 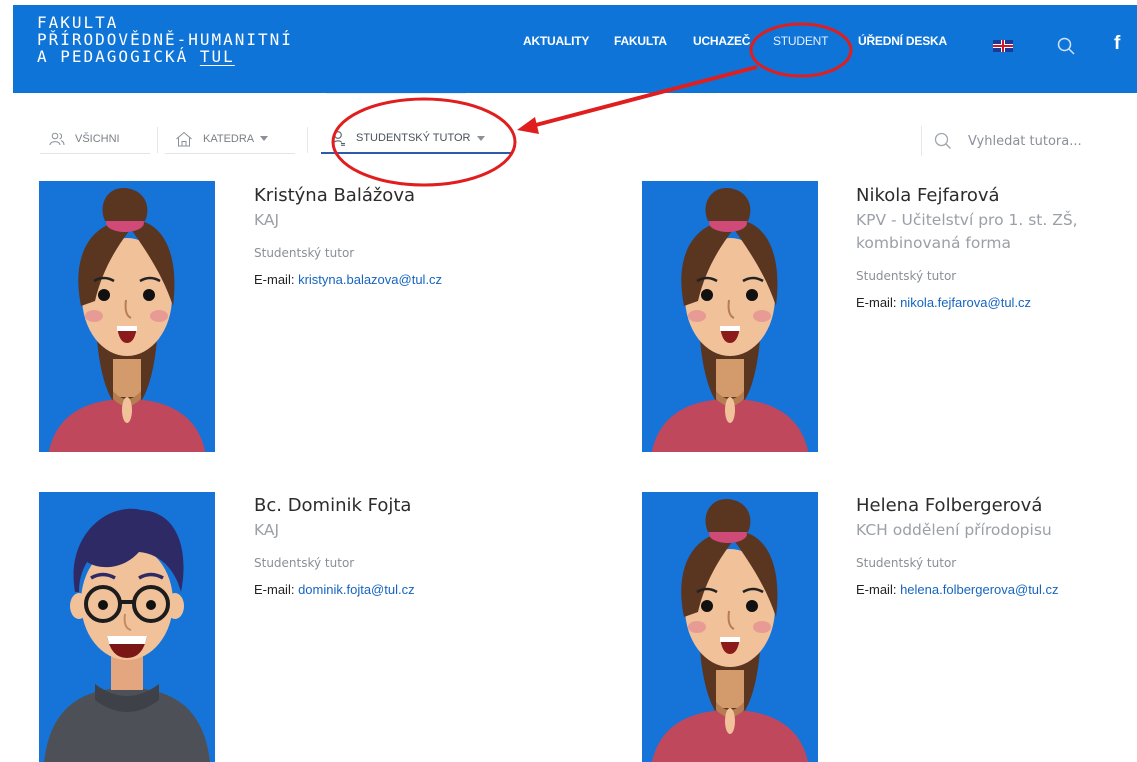 I want to click on tutor-email-link: dominik.fojta@tul.cz, so click(x=356, y=589).